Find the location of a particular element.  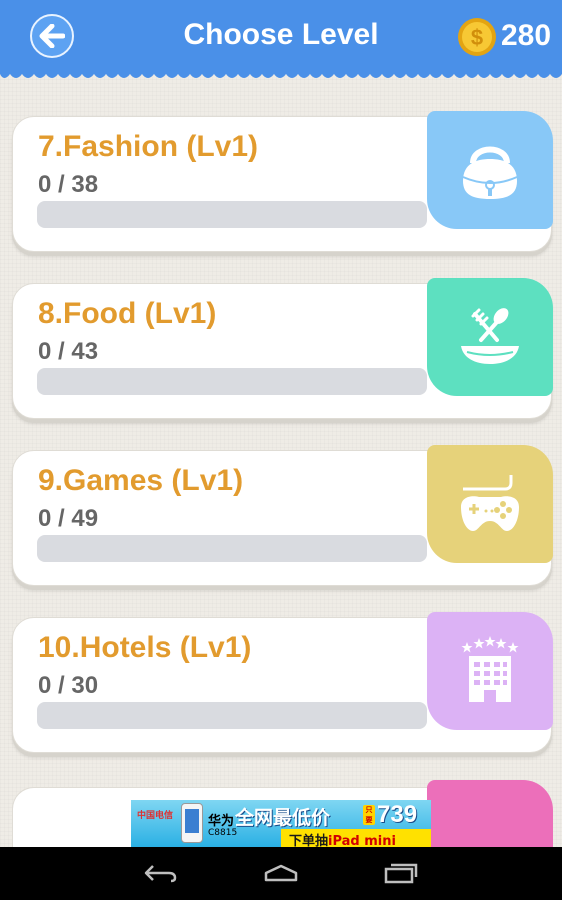

ad-headline: 全网最低价 is located at coordinates (283, 818).